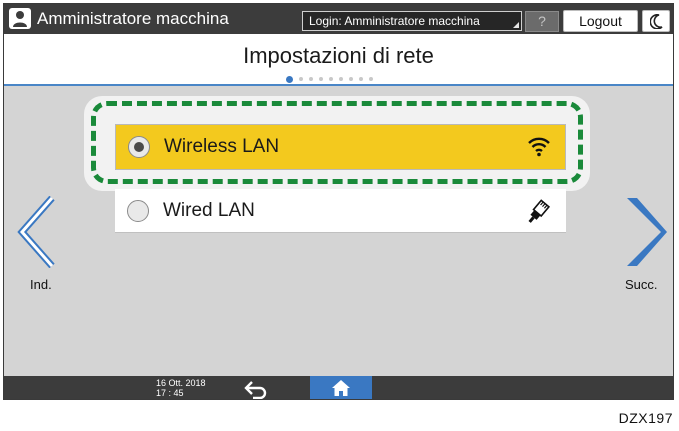 Image resolution: width=679 pixels, height=431 pixels. What do you see at coordinates (645, 232) in the screenshot?
I see `next-arrow-icon` at bounding box center [645, 232].